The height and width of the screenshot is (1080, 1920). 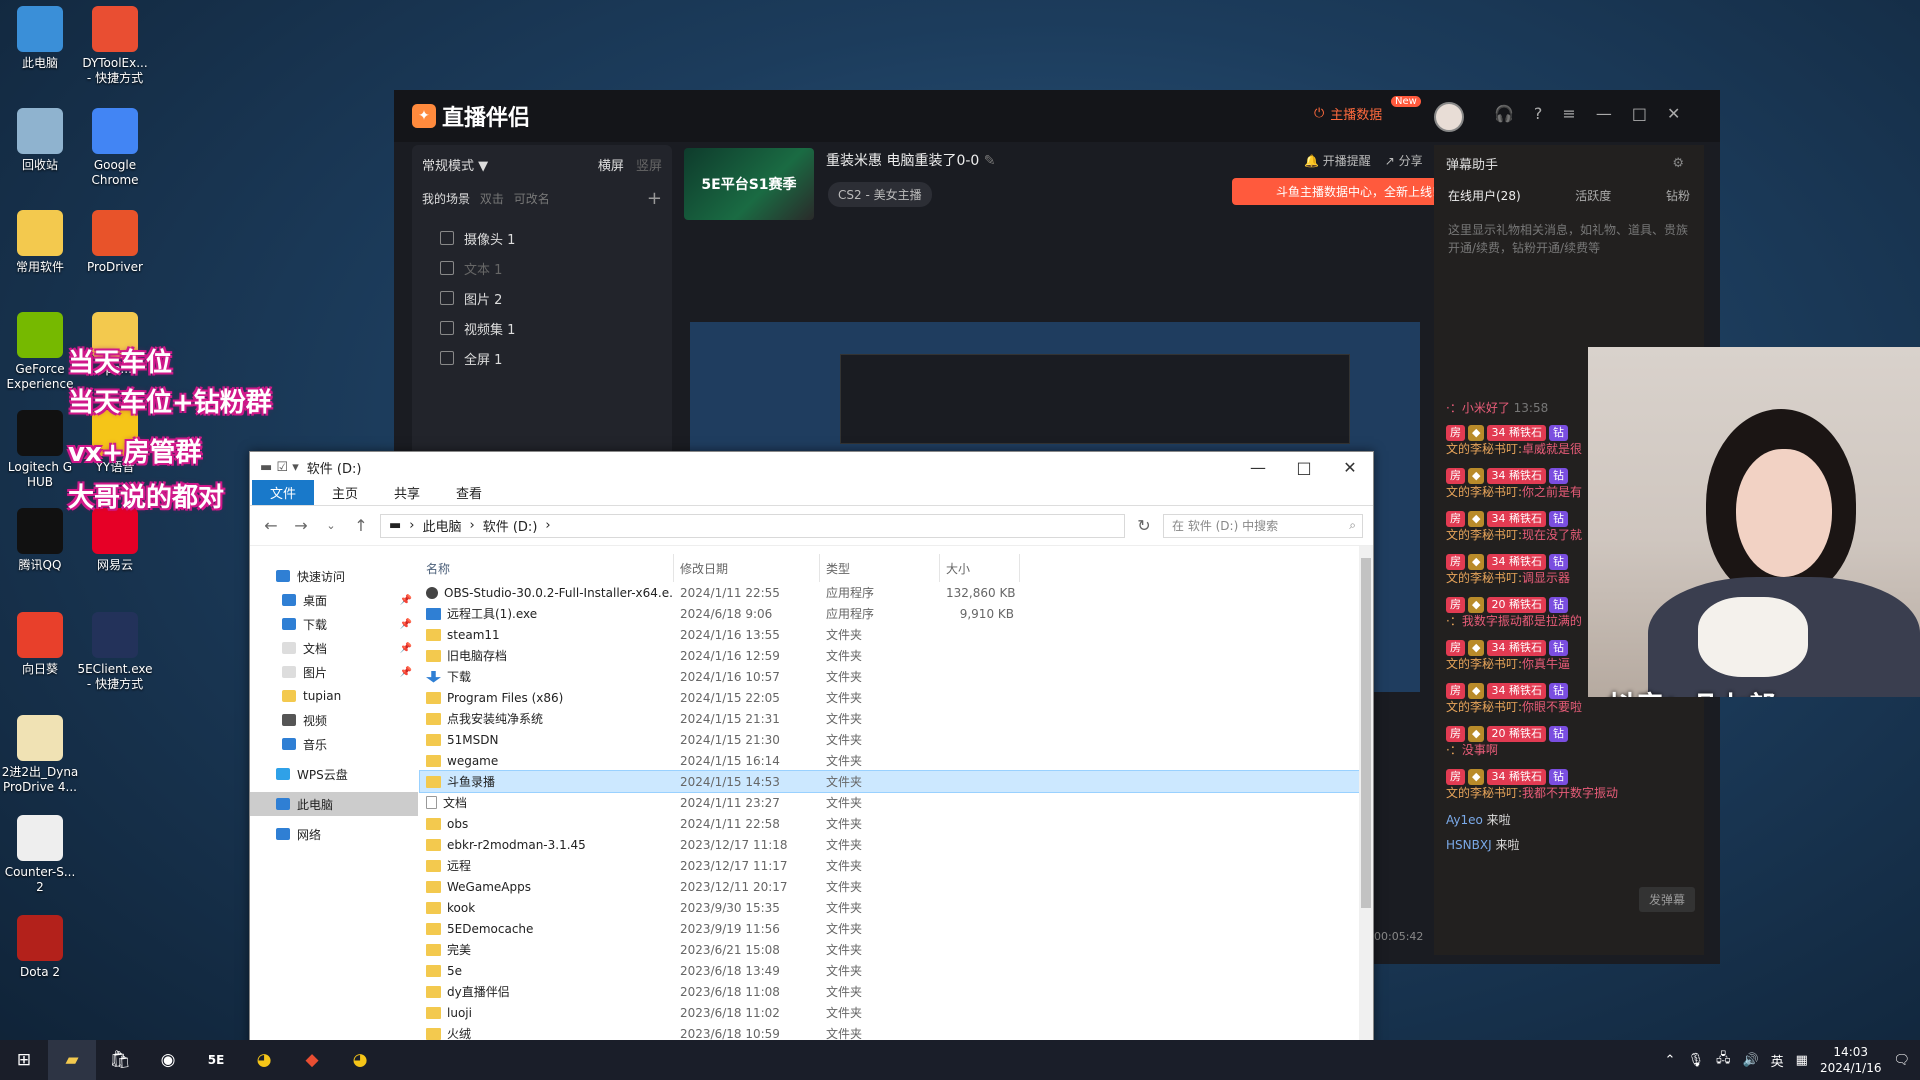 What do you see at coordinates (271, 525) in the screenshot?
I see `back-icon: ←` at bounding box center [271, 525].